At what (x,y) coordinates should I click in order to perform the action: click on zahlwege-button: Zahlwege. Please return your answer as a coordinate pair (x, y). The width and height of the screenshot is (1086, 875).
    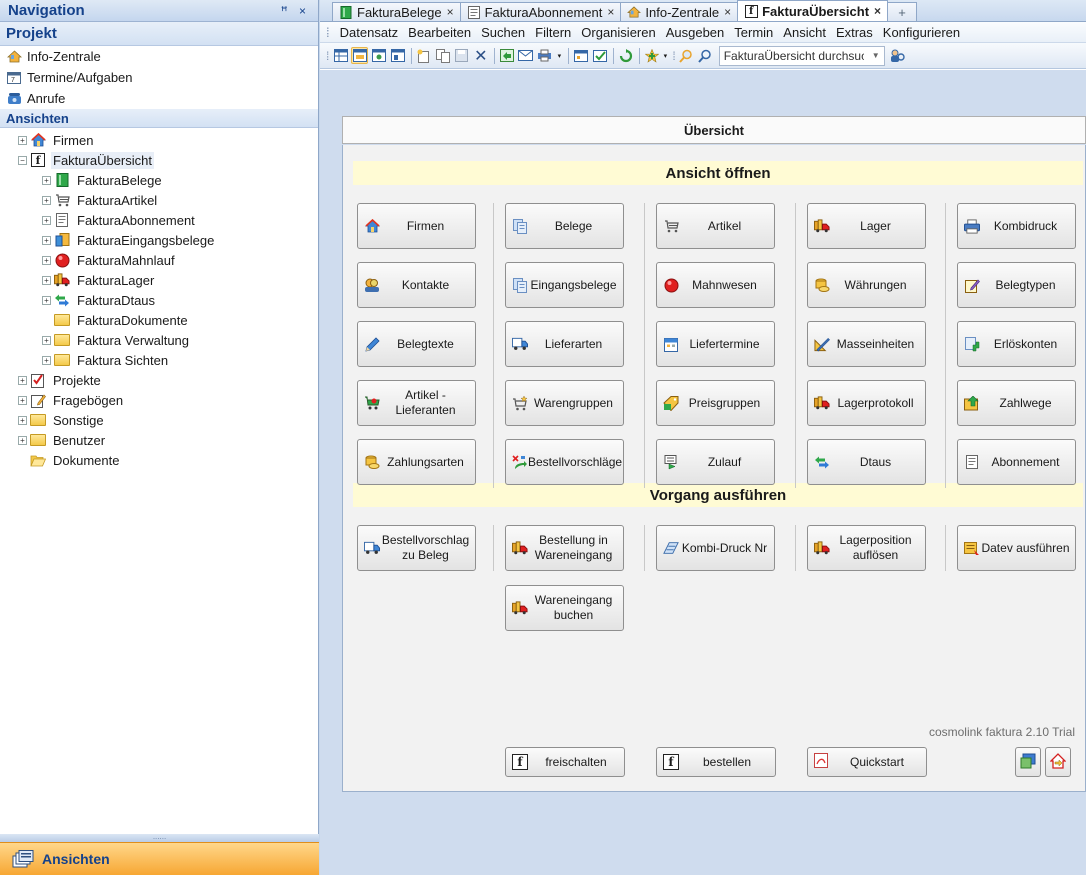
    Looking at the image, I should click on (1016, 403).